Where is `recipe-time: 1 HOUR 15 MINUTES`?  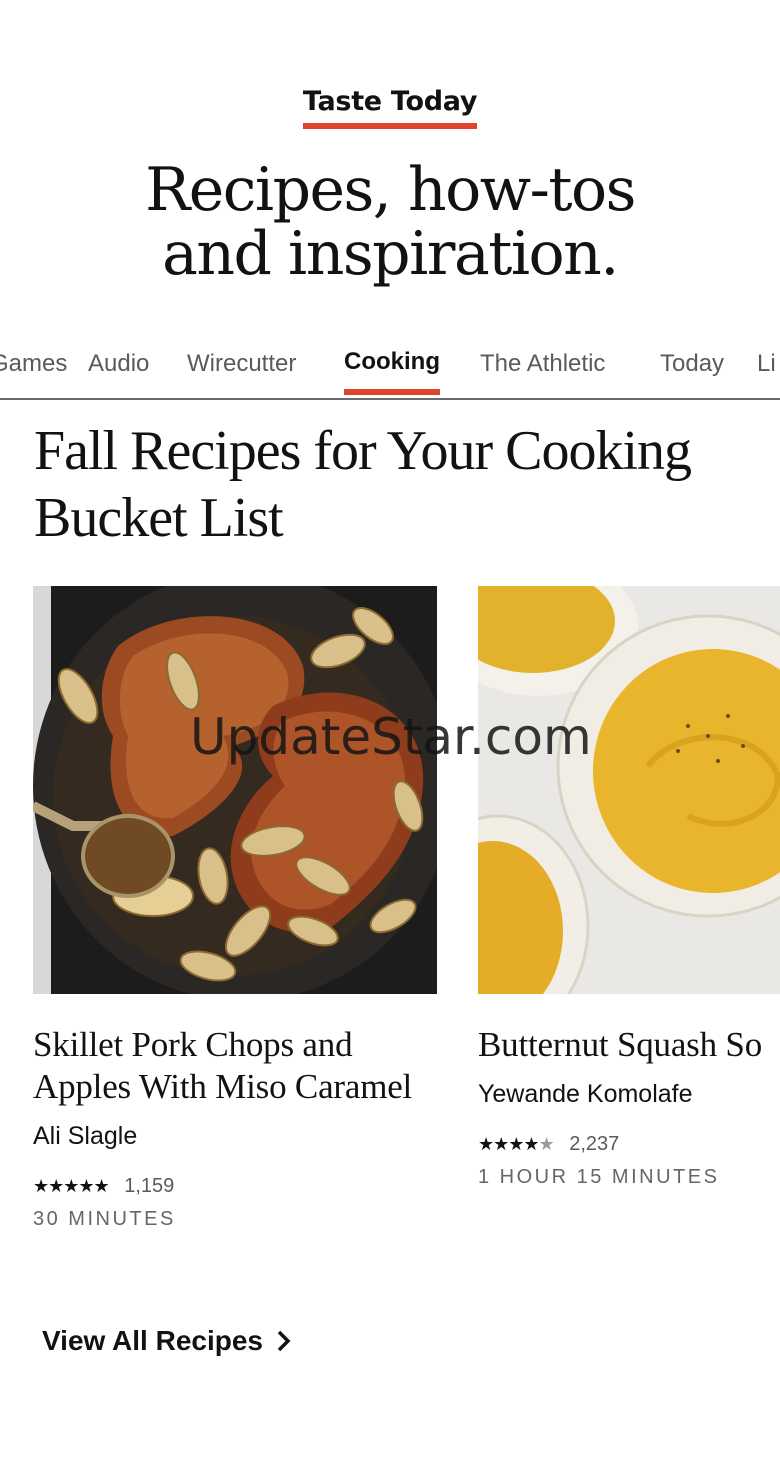
recipe-time: 1 HOUR 15 MINUTES is located at coordinates (599, 1177).